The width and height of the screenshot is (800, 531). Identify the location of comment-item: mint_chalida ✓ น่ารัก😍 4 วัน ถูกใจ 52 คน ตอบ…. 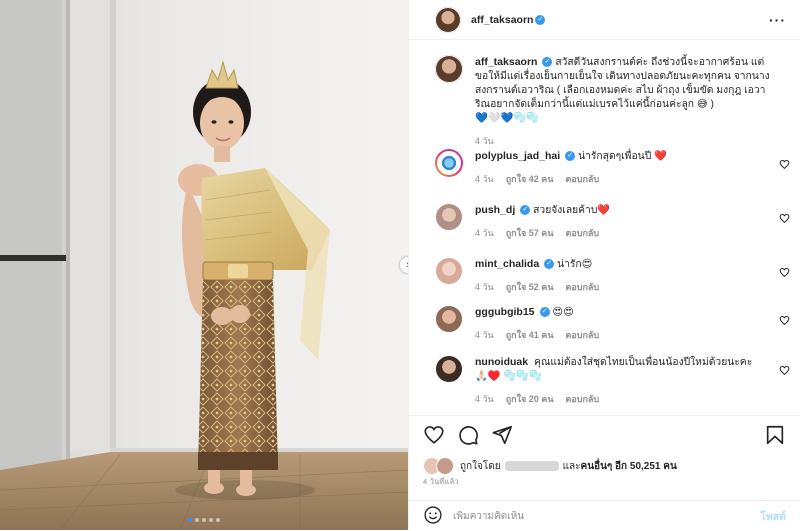
(612, 275).